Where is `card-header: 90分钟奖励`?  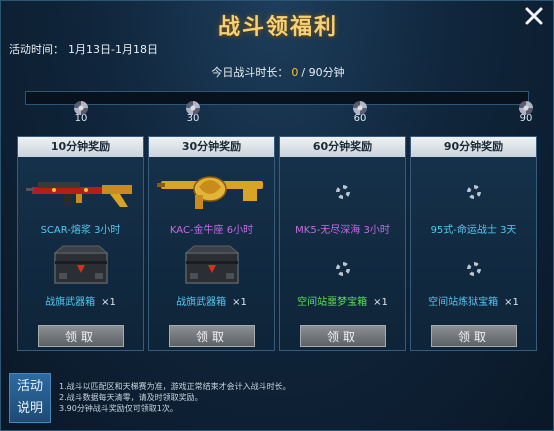
card-header: 90分钟奖励 is located at coordinates (473, 147).